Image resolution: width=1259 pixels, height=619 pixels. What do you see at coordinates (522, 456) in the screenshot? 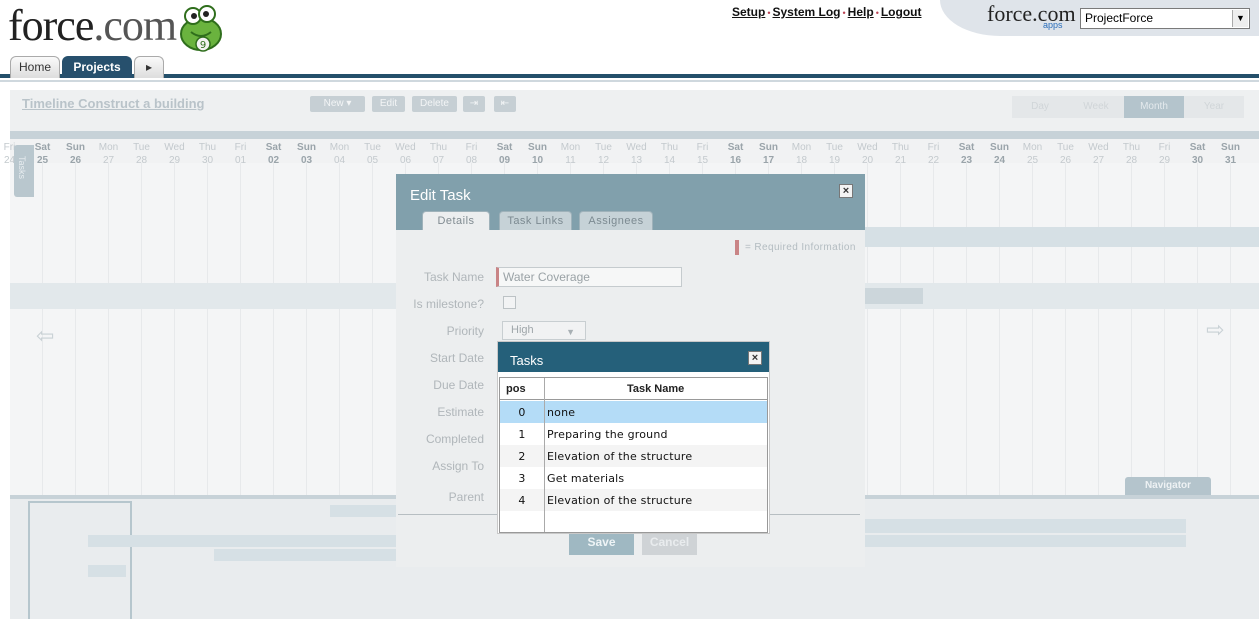
I see `row-pos: 2` at bounding box center [522, 456].